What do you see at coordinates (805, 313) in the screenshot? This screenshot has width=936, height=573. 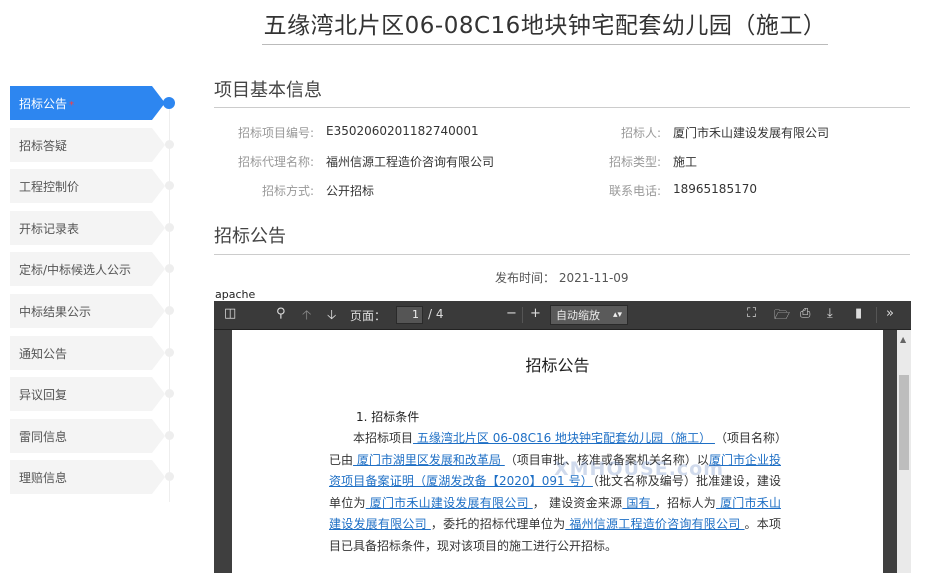 I see `print-icon: ⎙` at bounding box center [805, 313].